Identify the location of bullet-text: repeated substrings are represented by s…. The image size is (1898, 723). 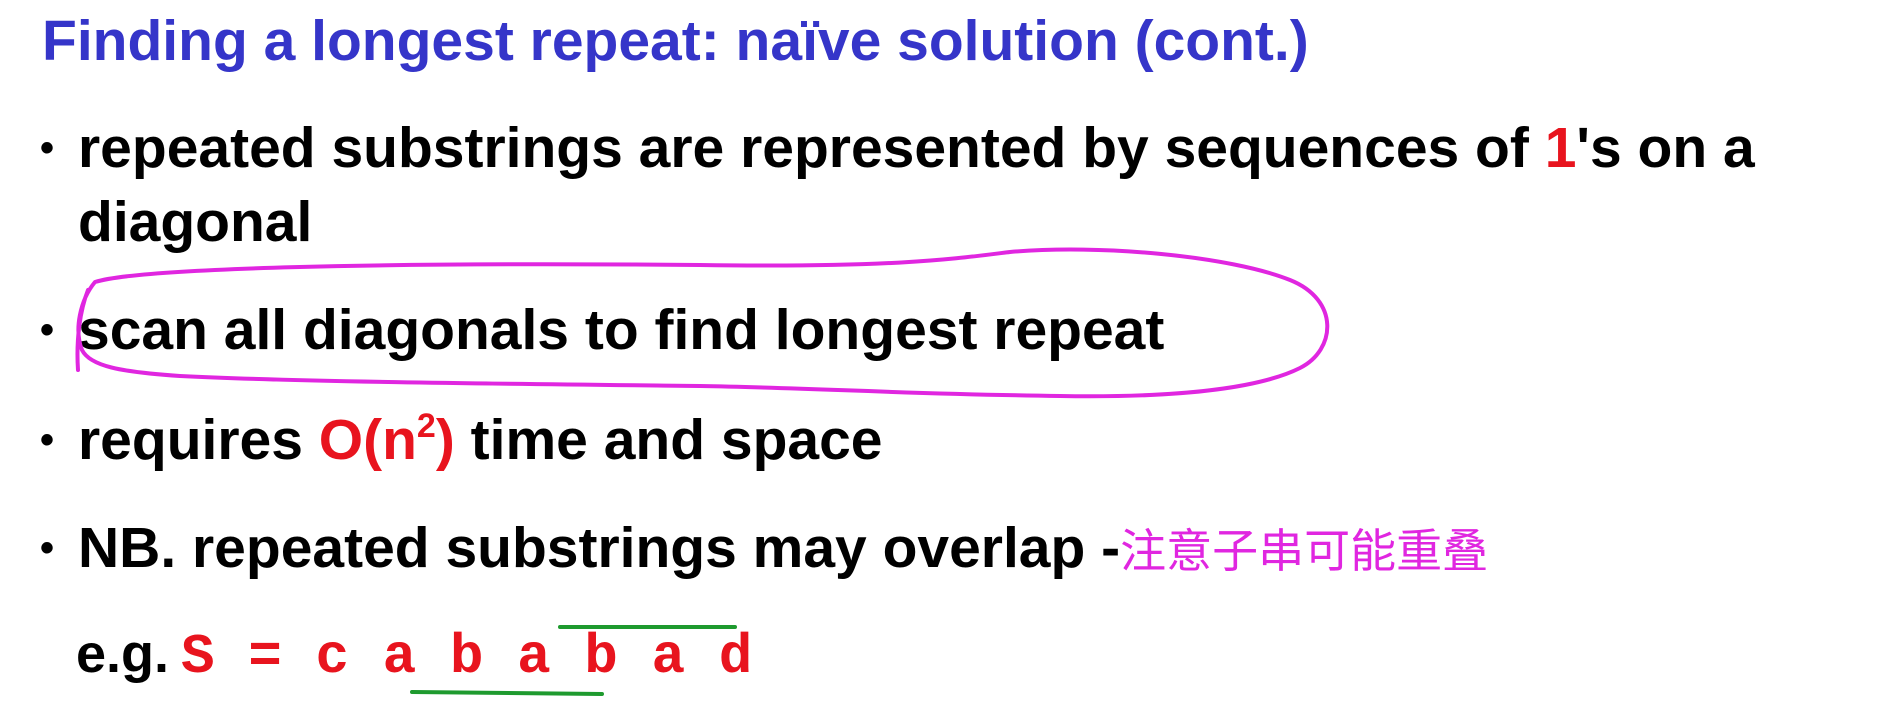
(811, 148).